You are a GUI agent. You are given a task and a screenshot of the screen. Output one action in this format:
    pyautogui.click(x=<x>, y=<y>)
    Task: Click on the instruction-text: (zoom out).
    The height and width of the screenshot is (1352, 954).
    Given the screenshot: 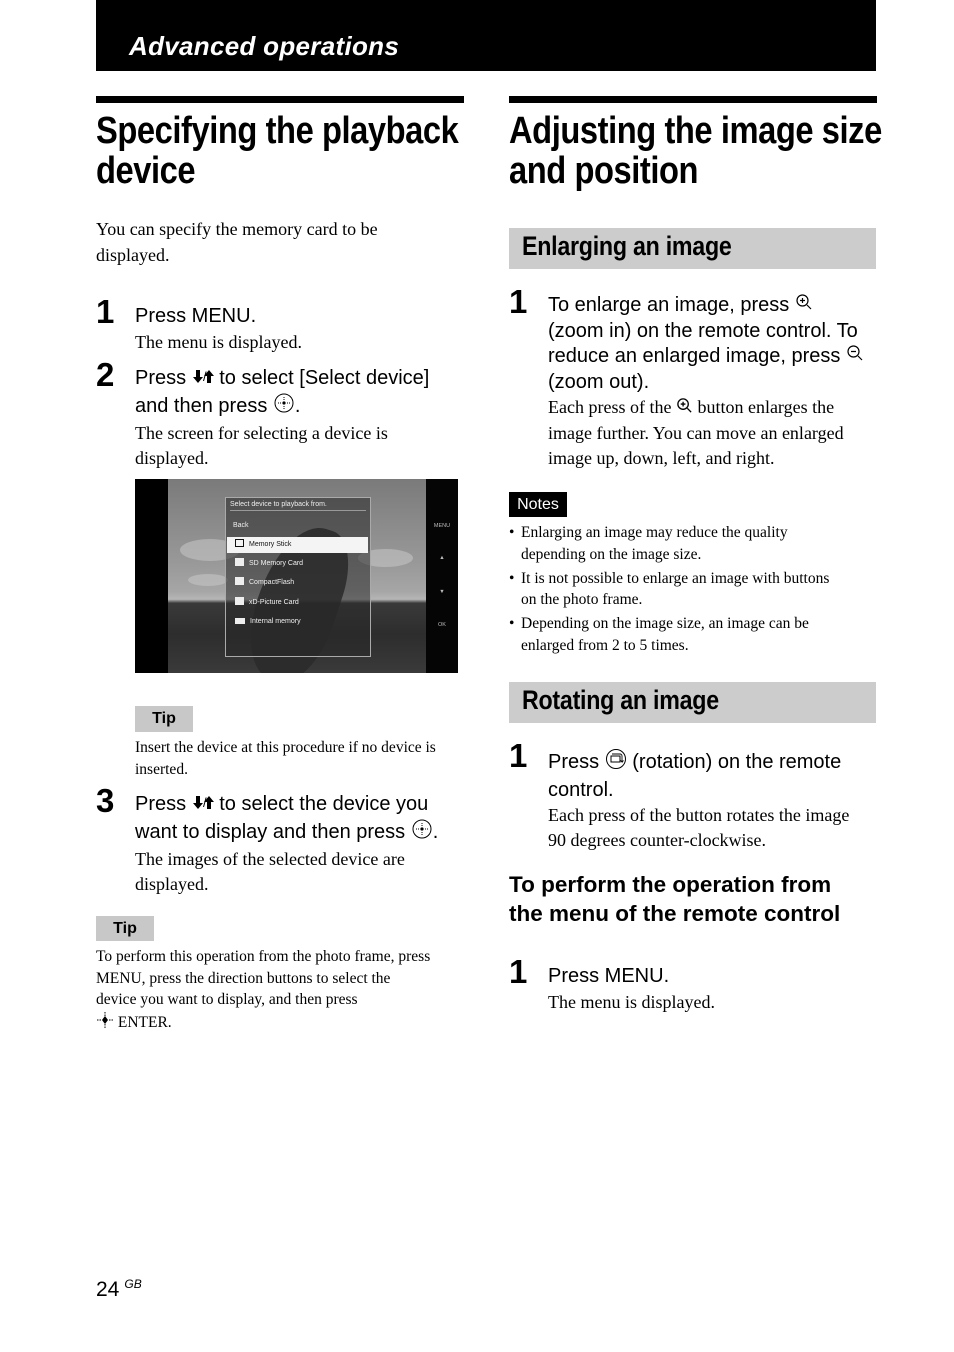 What is the action you would take?
    pyautogui.click(x=599, y=381)
    